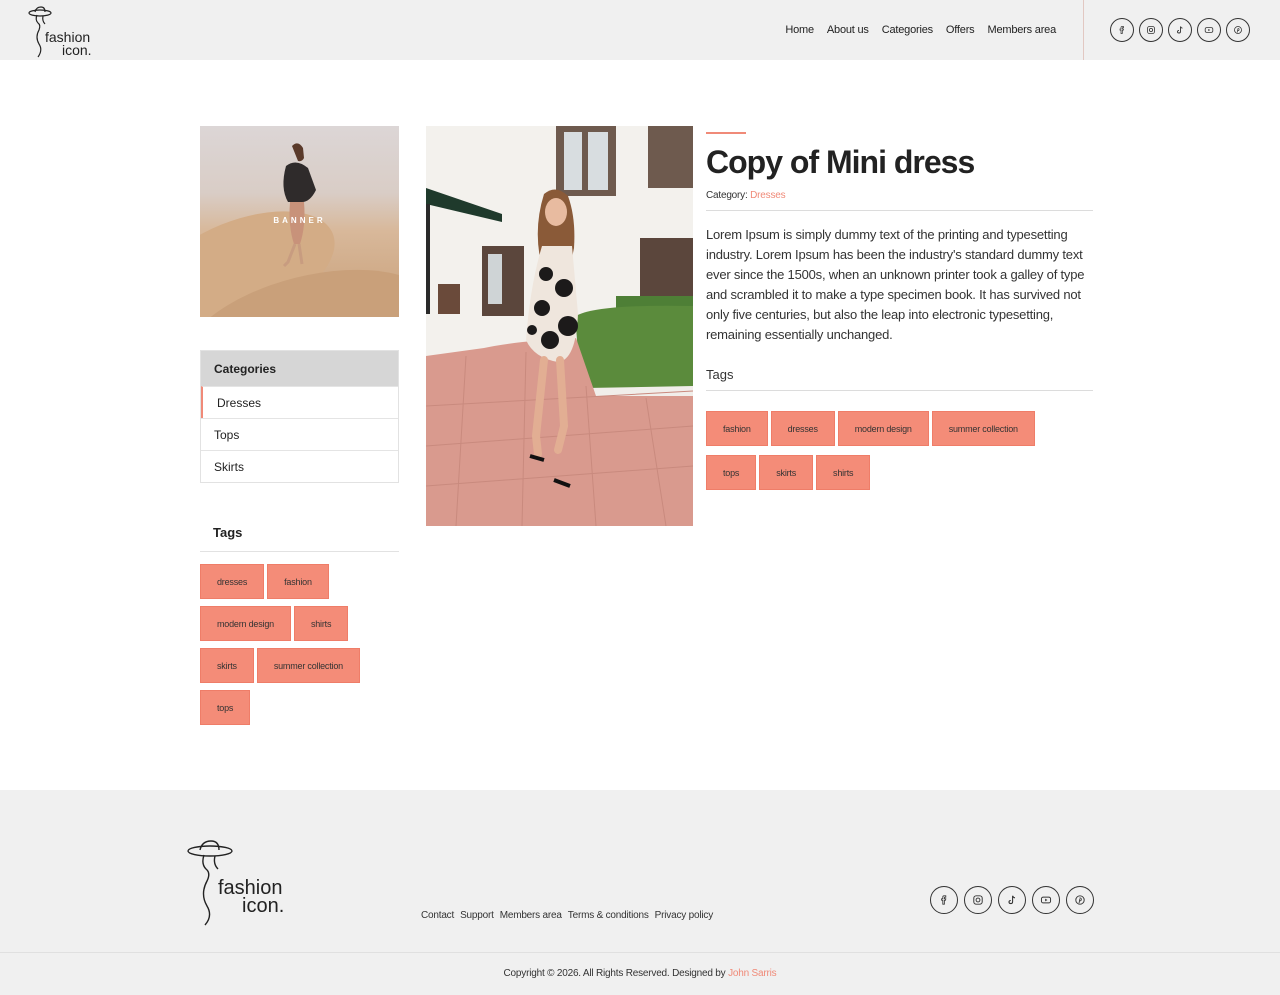 The height and width of the screenshot is (995, 1280). Describe the element at coordinates (684, 915) in the screenshot. I see `footer-link-privacy: Privacy policy` at that location.